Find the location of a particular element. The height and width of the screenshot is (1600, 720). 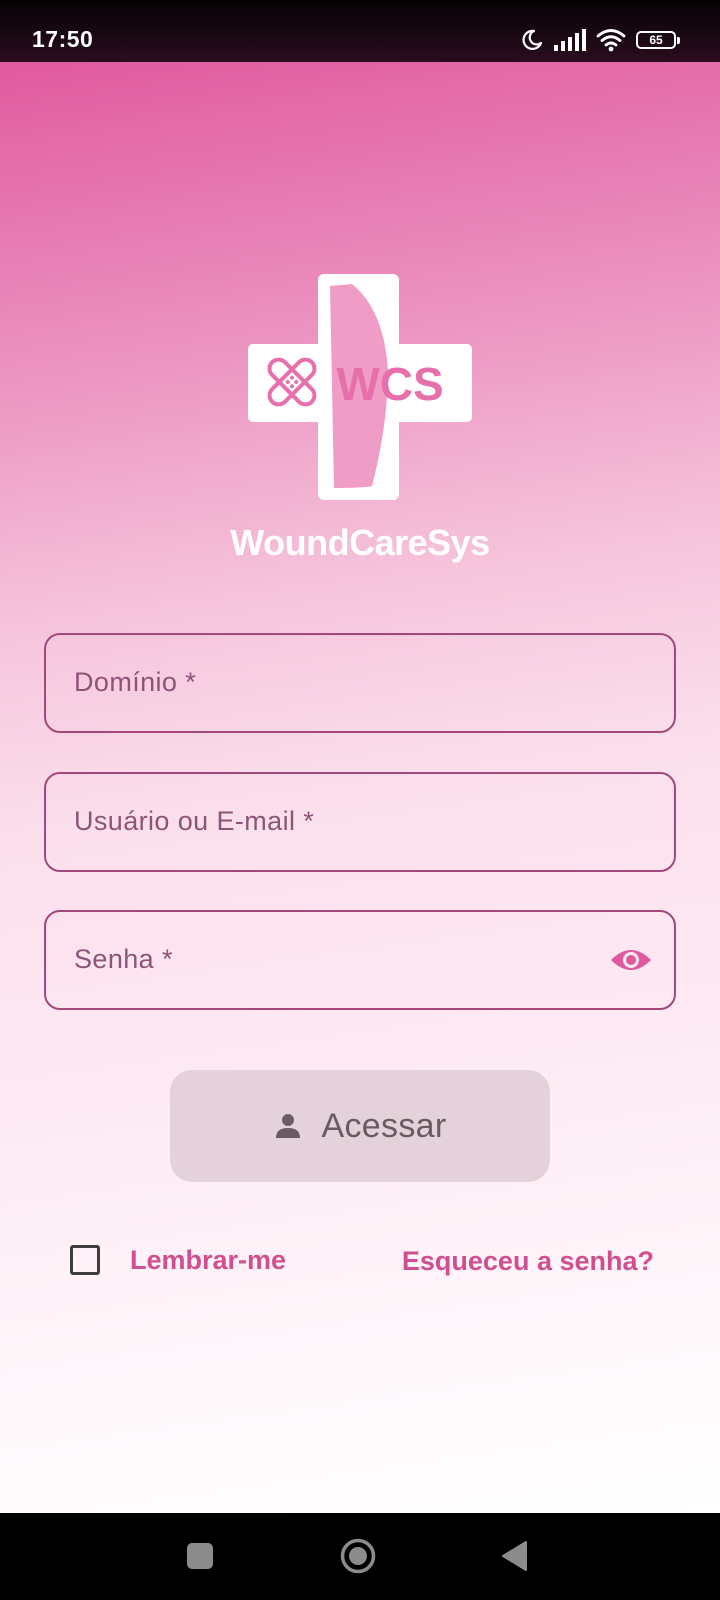

user-email-input is located at coordinates (344, 821).